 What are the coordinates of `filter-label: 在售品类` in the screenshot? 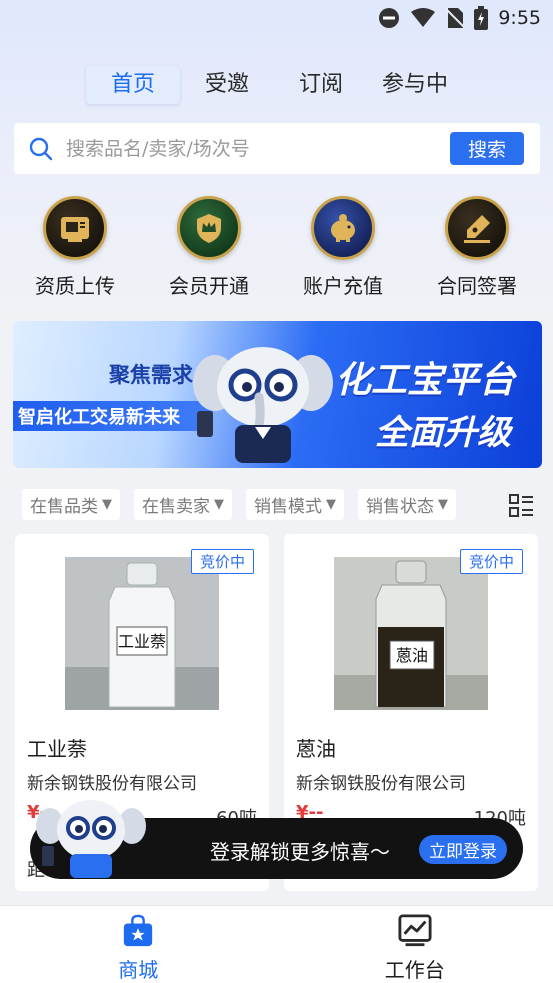 It's located at (64, 507).